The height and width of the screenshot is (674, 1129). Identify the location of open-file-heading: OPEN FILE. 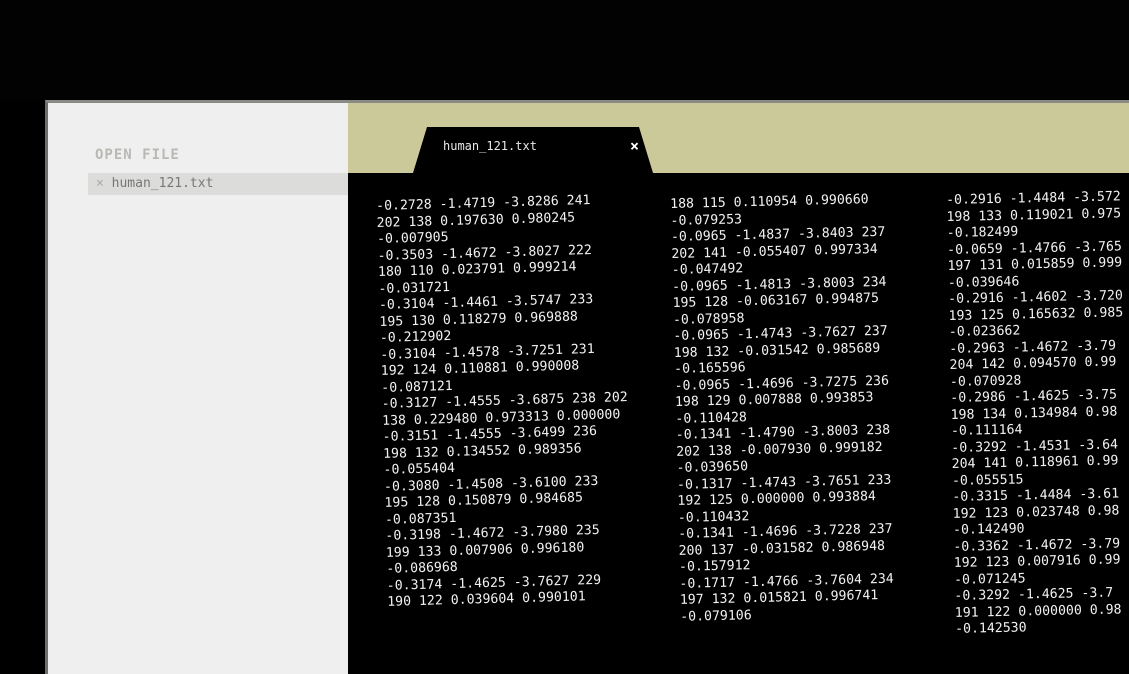
(137, 155).